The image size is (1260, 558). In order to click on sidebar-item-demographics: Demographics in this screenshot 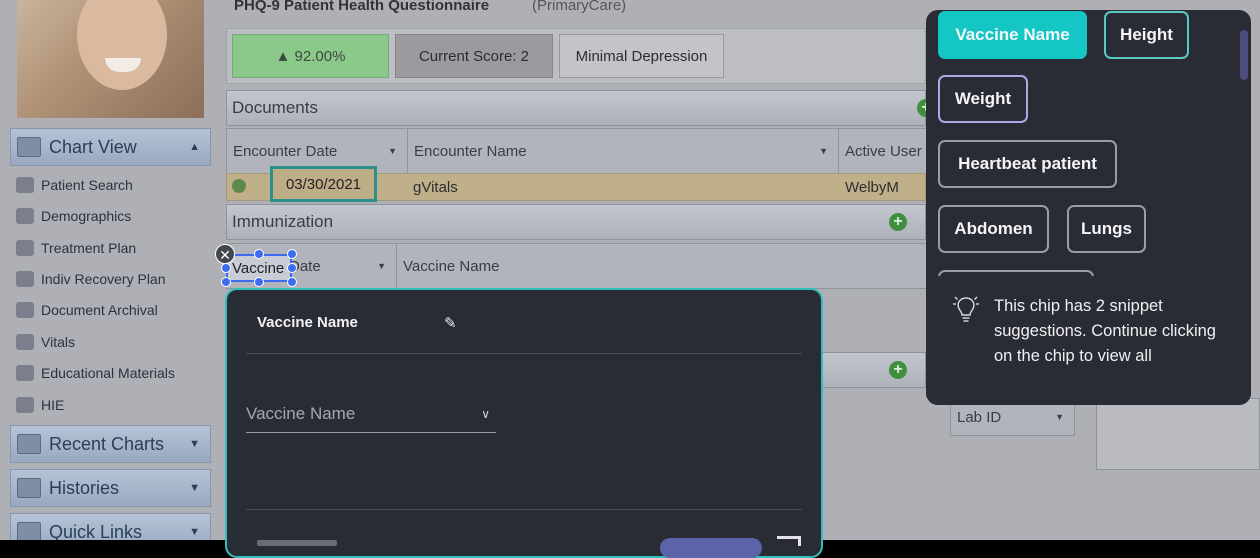, I will do `click(73, 216)`.